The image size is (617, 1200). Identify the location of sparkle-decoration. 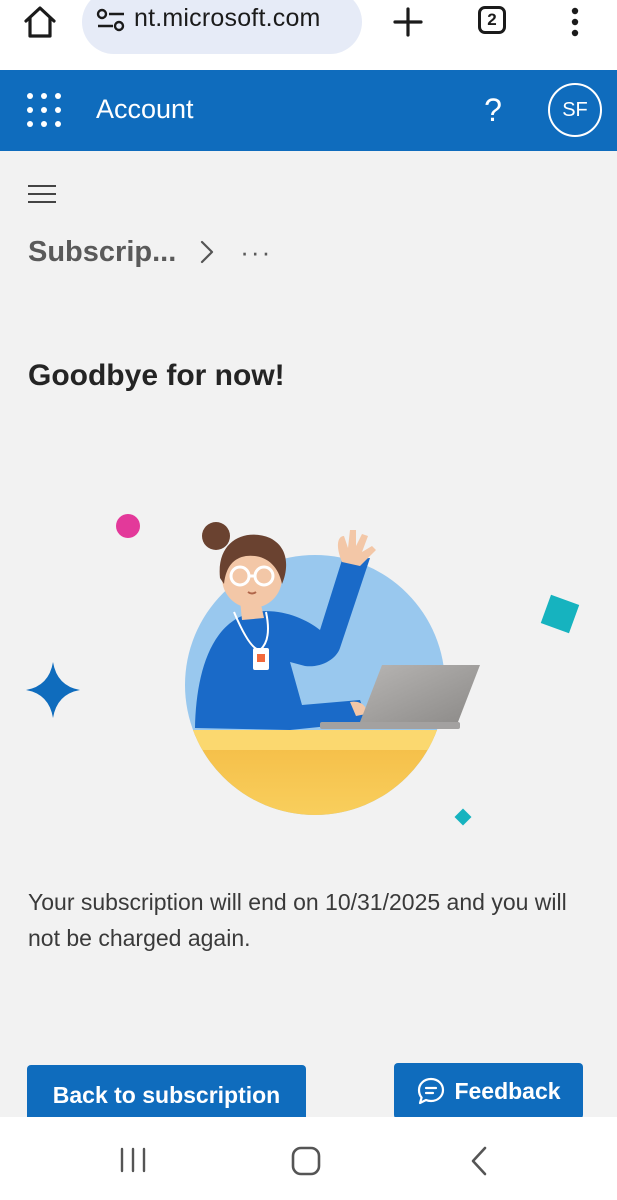
(53, 690).